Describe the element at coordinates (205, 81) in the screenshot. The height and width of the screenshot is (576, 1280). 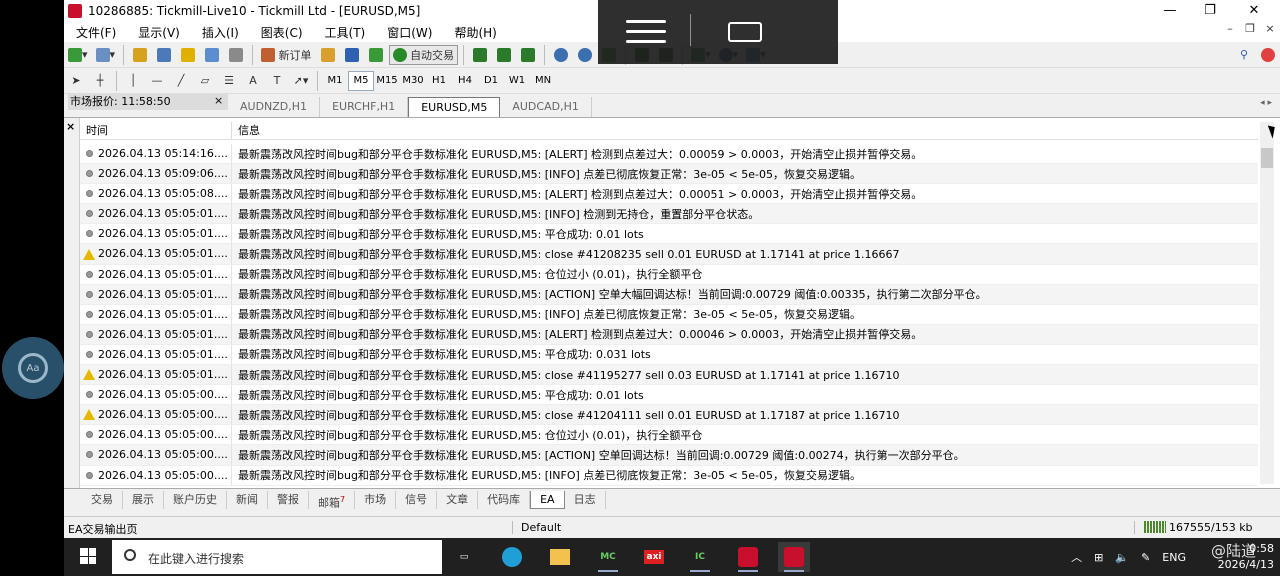
I see `channel-icon: ▱` at that location.